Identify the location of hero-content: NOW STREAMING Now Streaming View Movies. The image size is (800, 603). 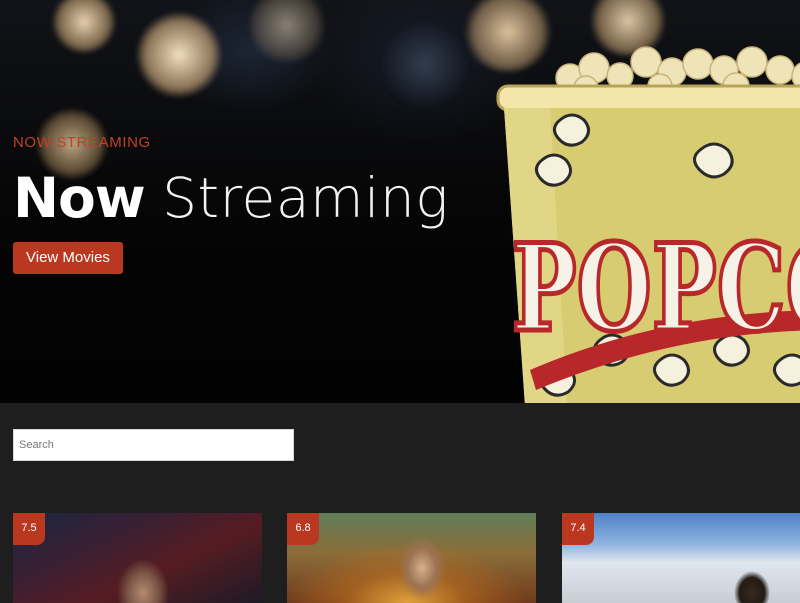
(253, 204).